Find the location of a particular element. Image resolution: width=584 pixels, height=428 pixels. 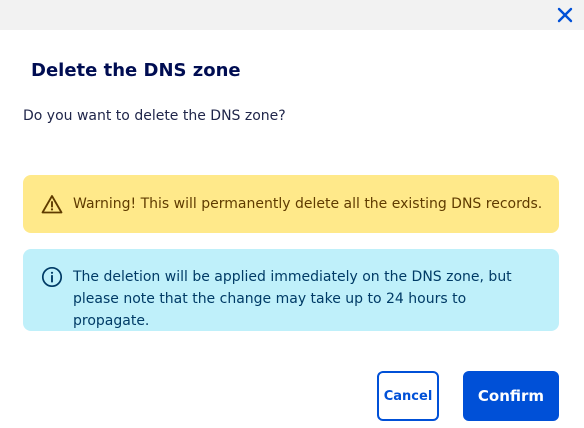

close-icon is located at coordinates (565, 15).